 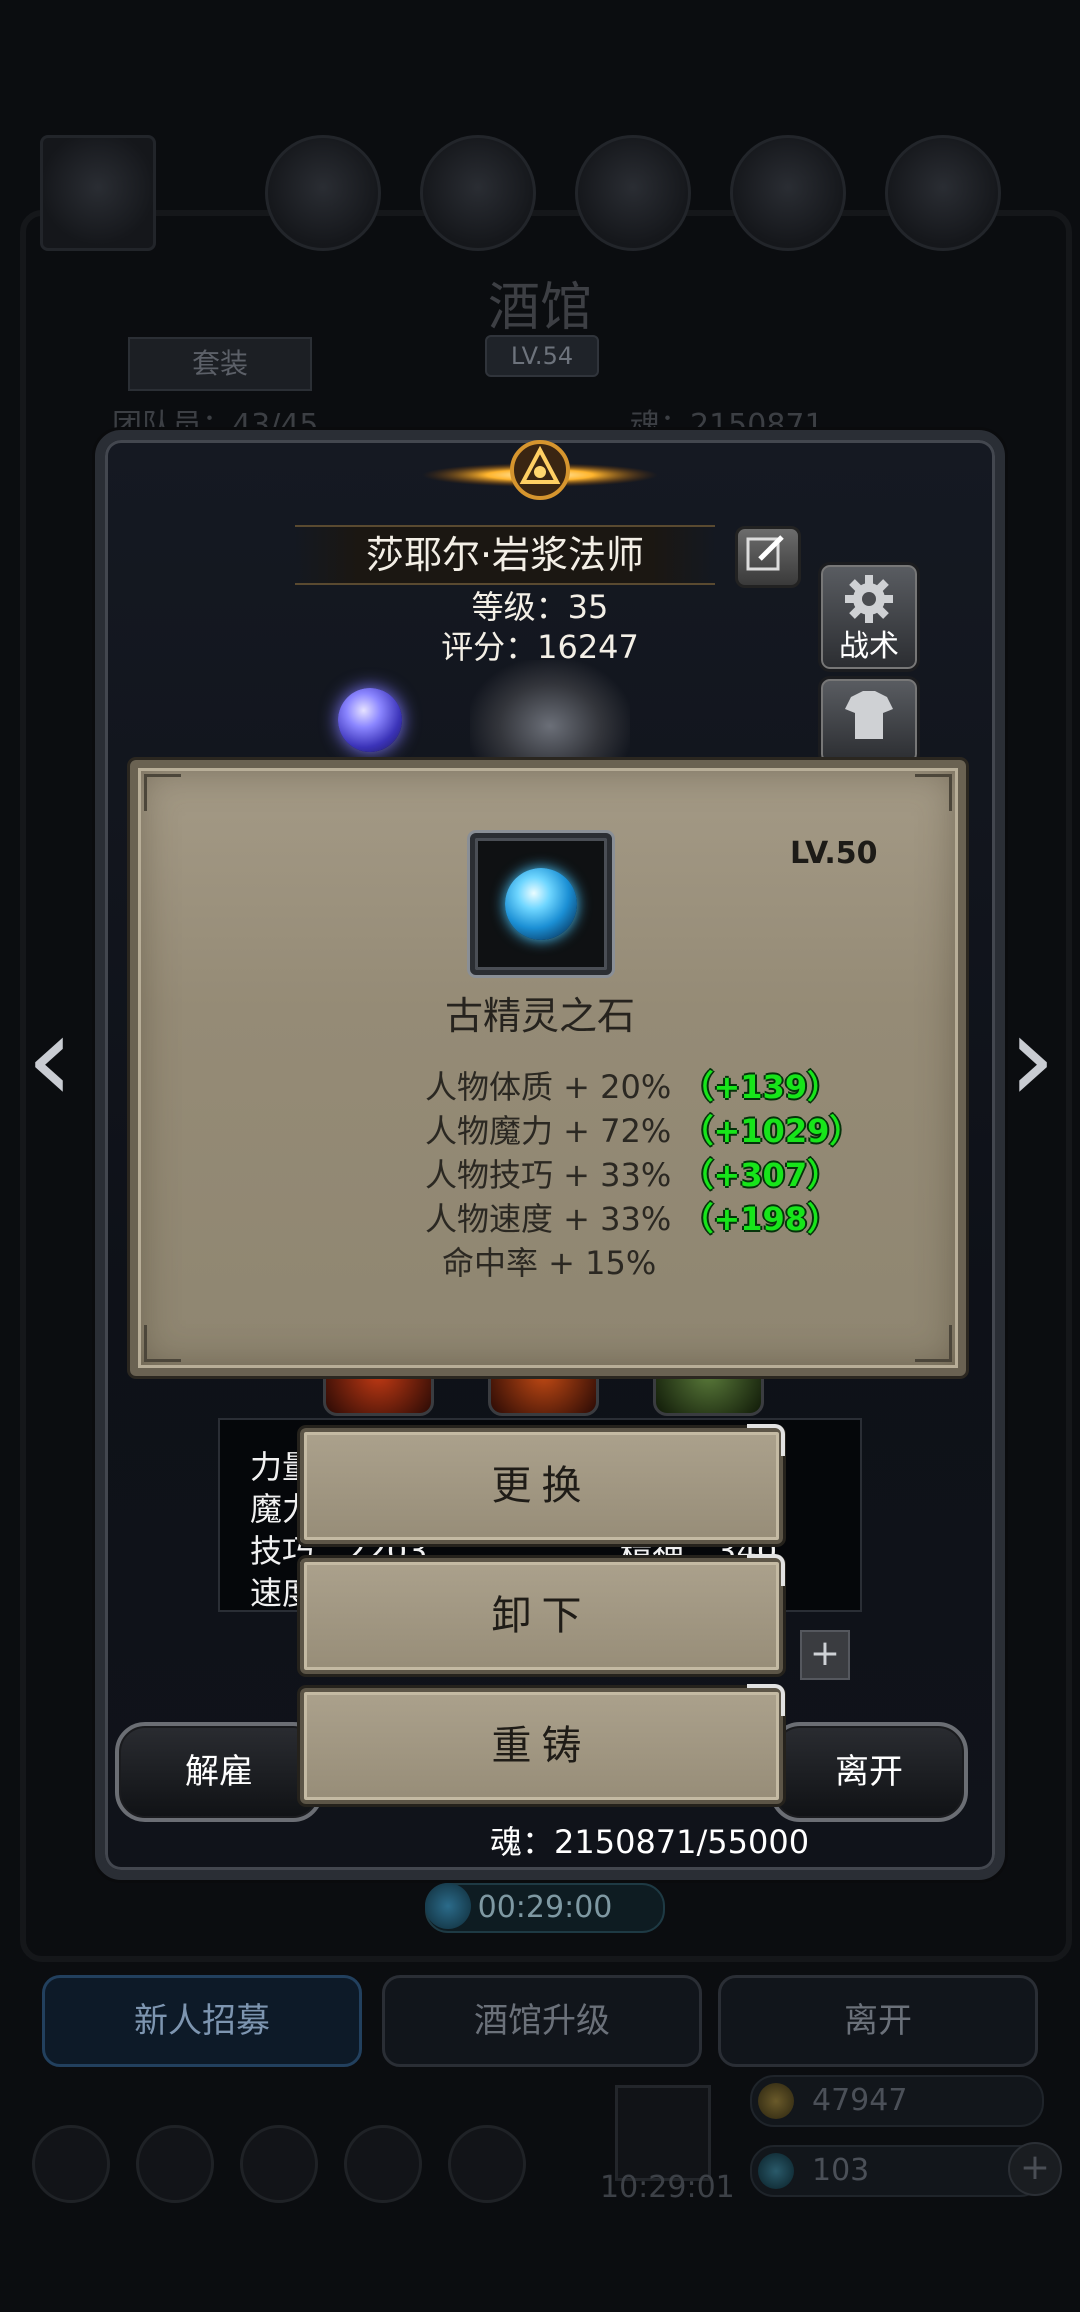 I want to click on top-icon-bar, so click(x=540, y=195).